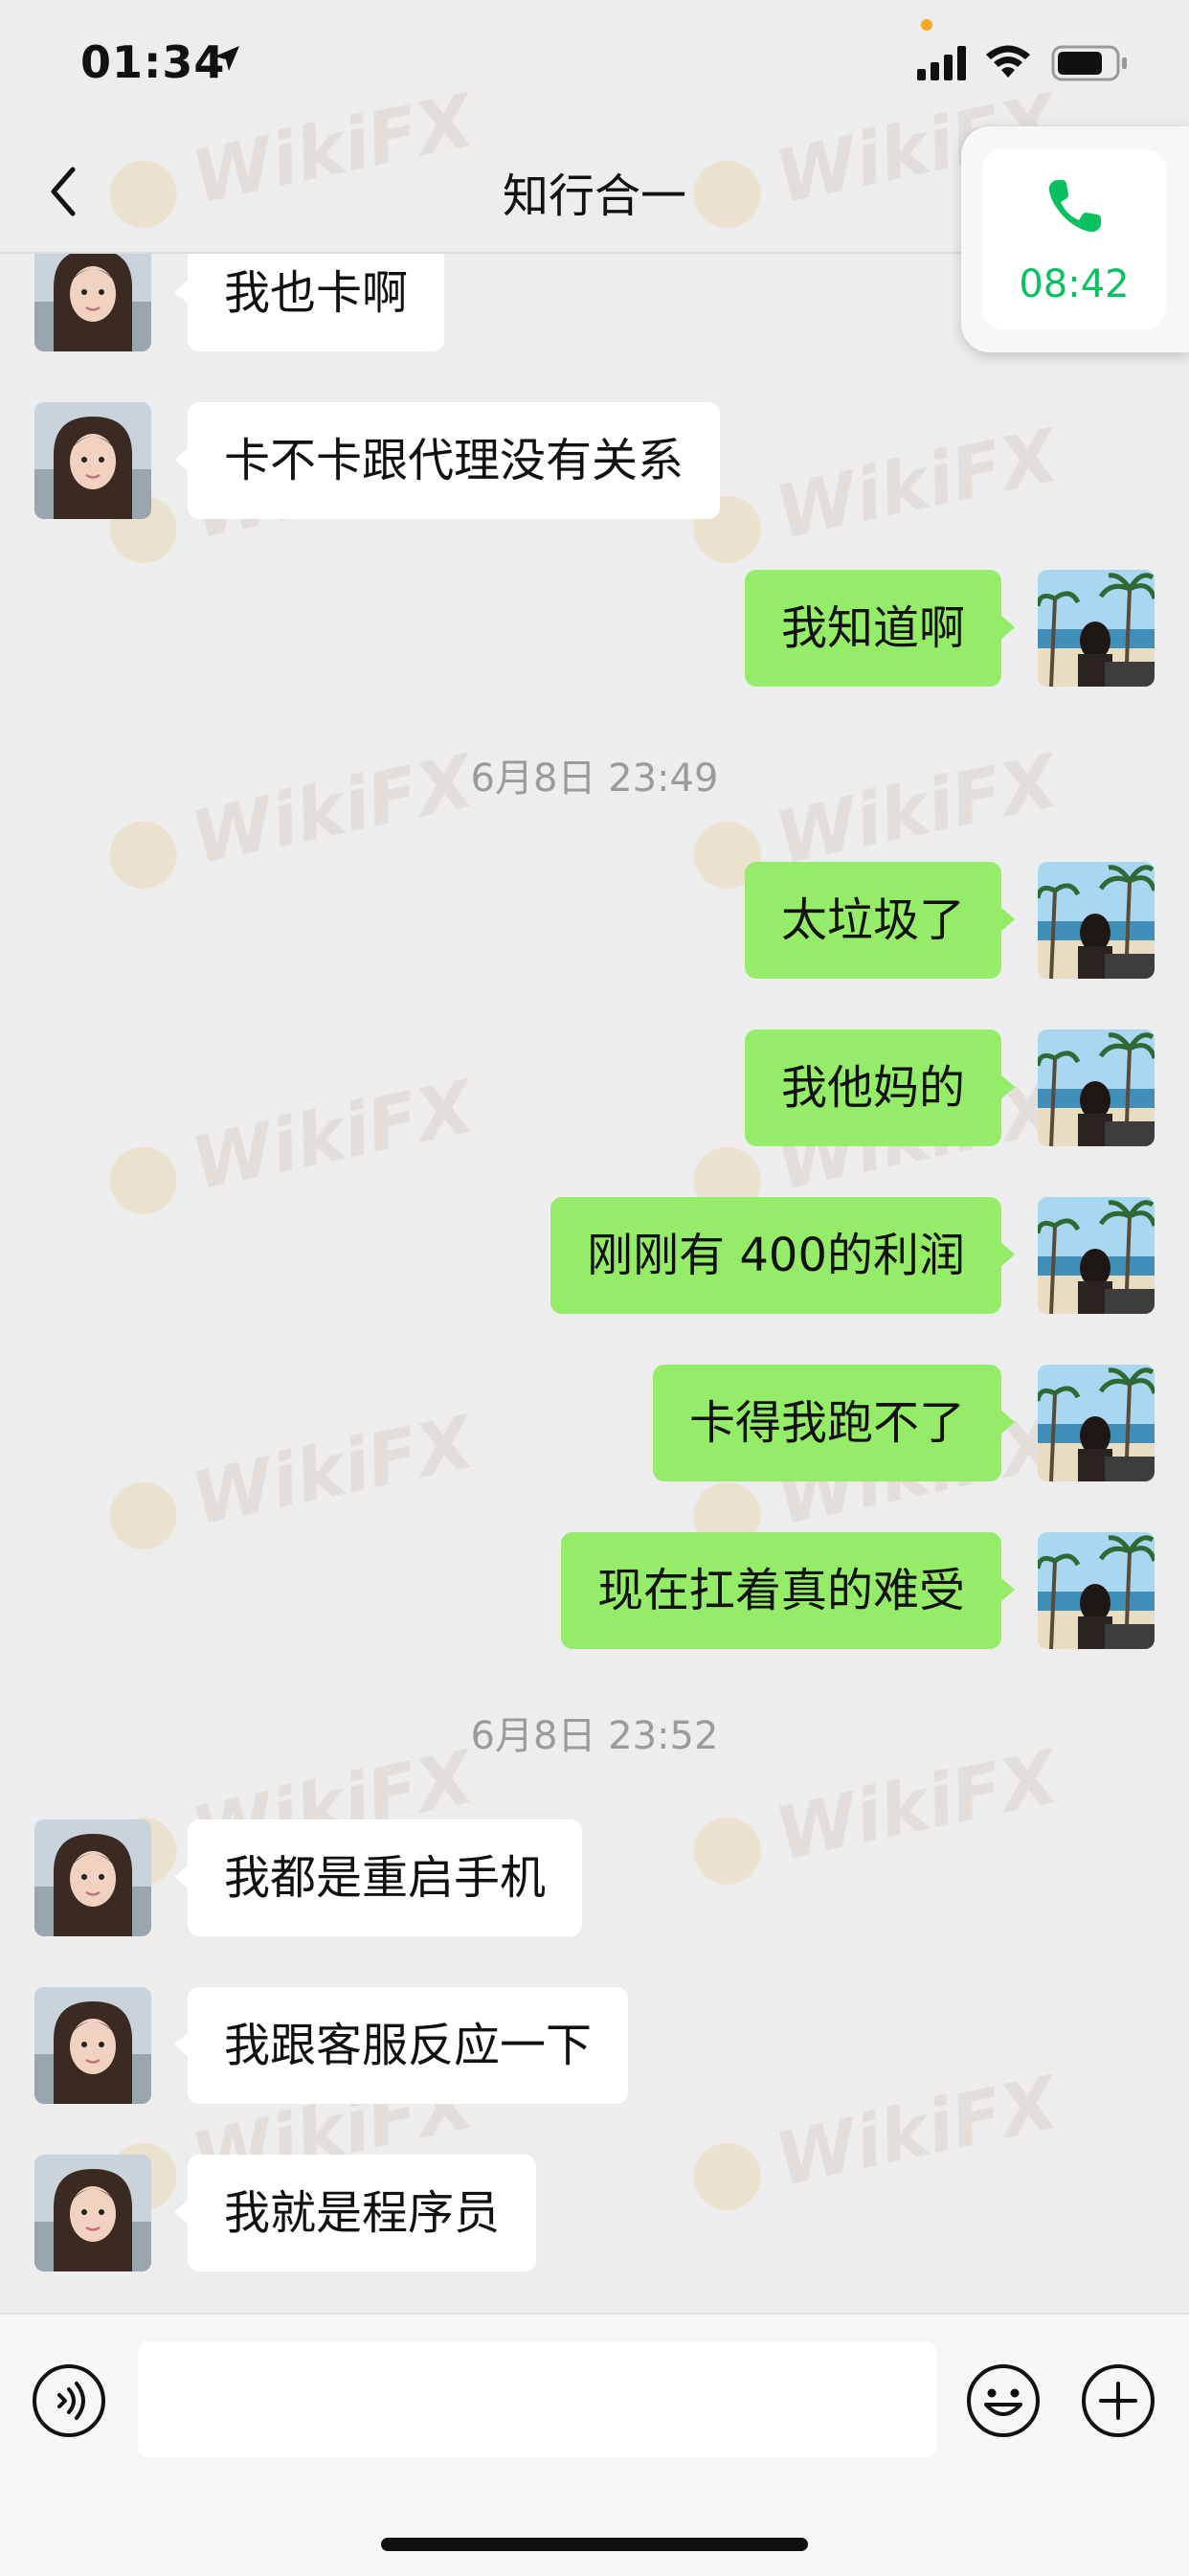 This screenshot has width=1189, height=2576. What do you see at coordinates (401, 2046) in the screenshot?
I see `incoming-message-bubble: 我跟客服反应一下` at bounding box center [401, 2046].